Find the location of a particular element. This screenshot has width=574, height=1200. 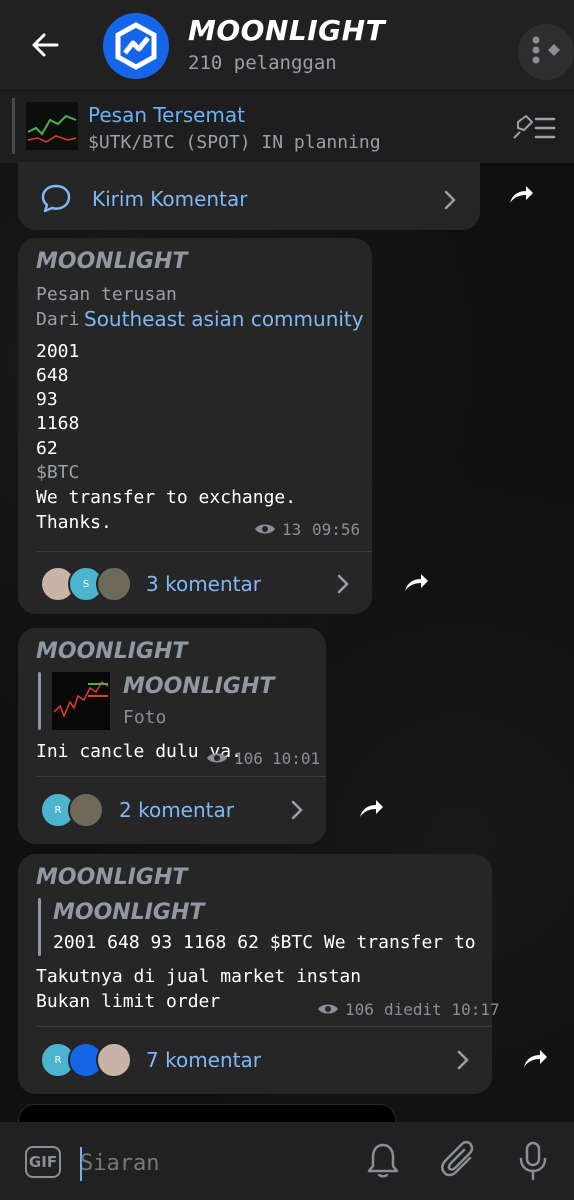

cashtag-link: $BTC is located at coordinates (57, 472).